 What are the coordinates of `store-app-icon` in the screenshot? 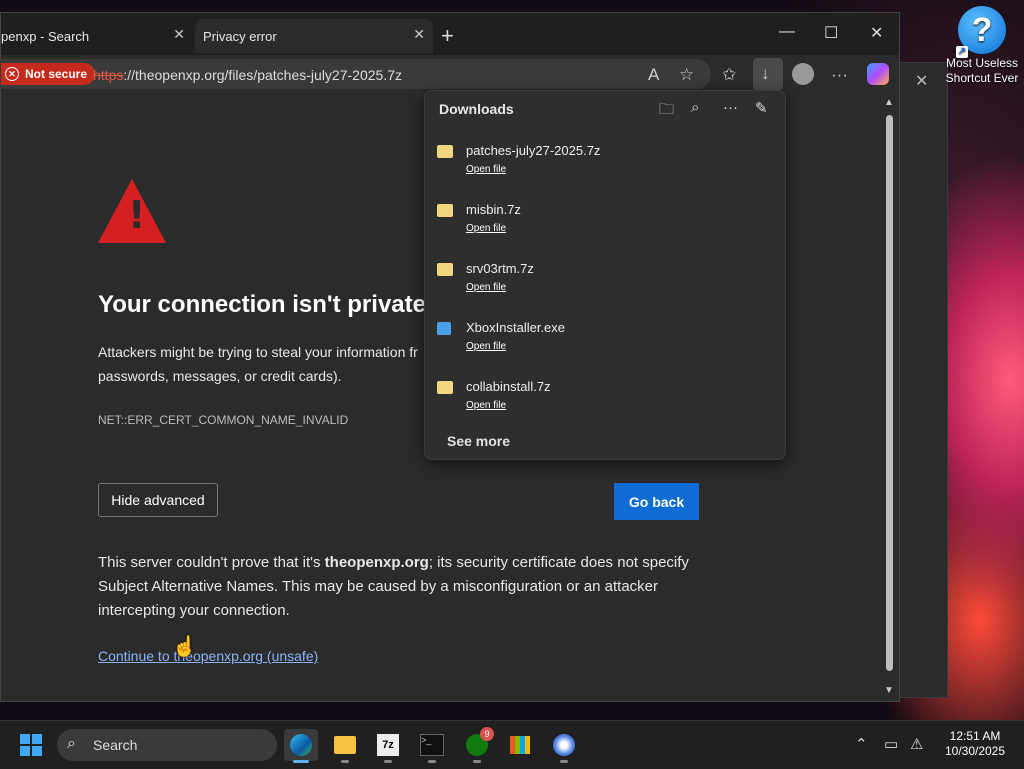 It's located at (520, 745).